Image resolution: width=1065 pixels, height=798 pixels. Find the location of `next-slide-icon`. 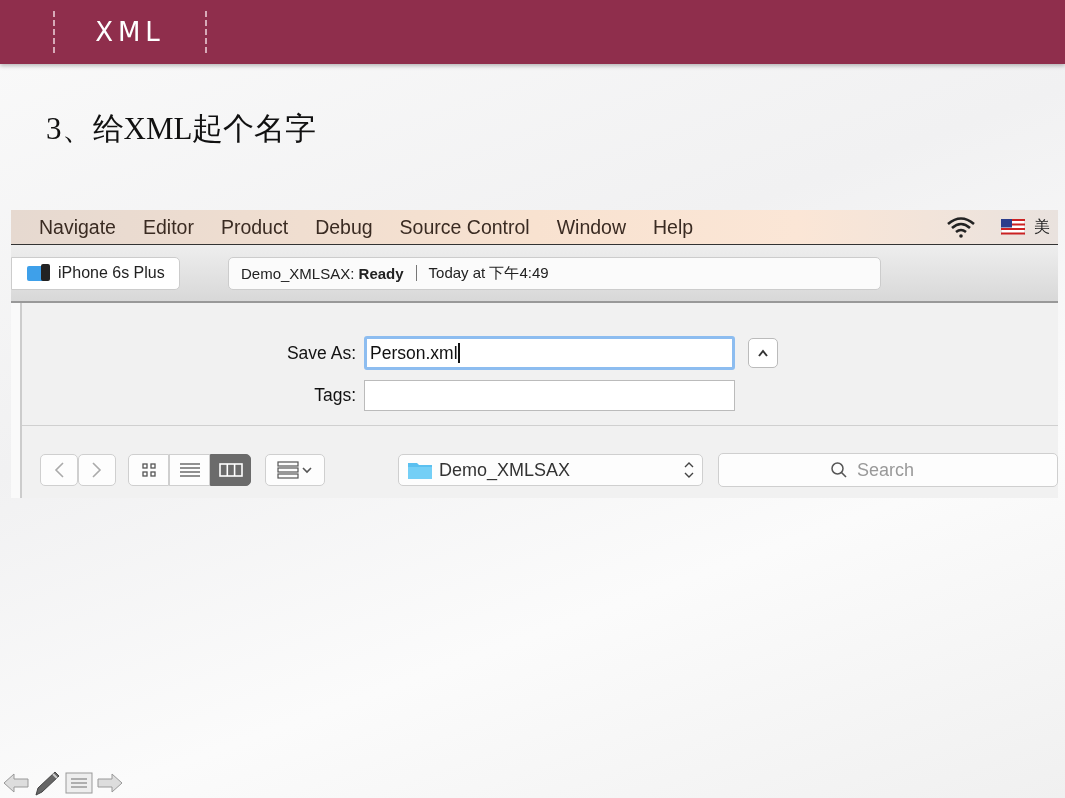

next-slide-icon is located at coordinates (110, 783).